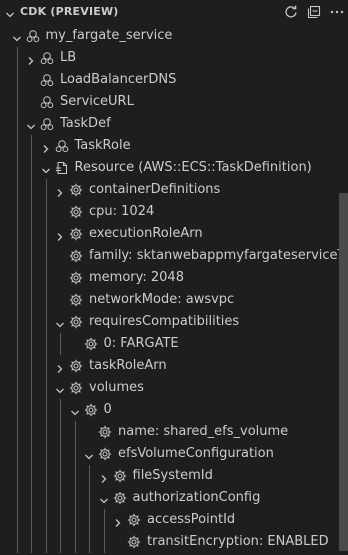 This screenshot has width=348, height=555. Describe the element at coordinates (146, 233) in the screenshot. I see `tree-item-label: executionRoleArn` at that location.